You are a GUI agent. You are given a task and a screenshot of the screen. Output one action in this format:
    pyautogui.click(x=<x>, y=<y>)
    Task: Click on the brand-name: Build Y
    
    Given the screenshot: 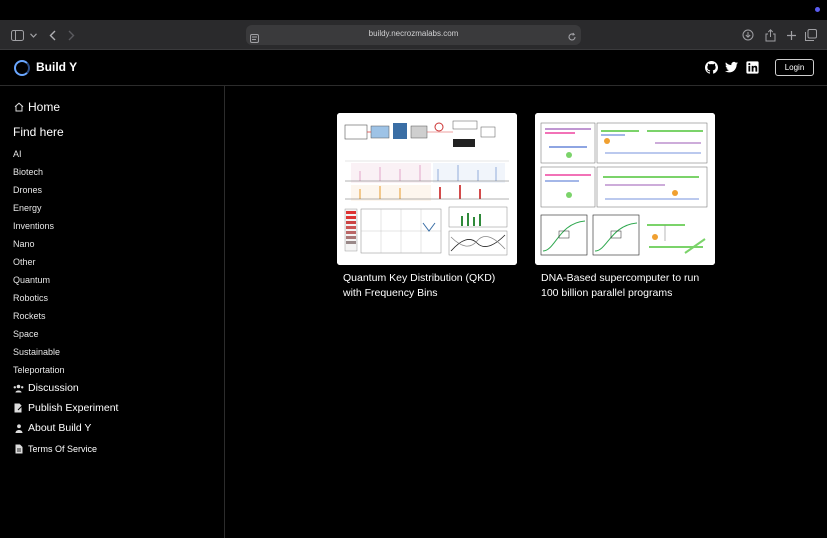 What is the action you would take?
    pyautogui.click(x=56, y=67)
    